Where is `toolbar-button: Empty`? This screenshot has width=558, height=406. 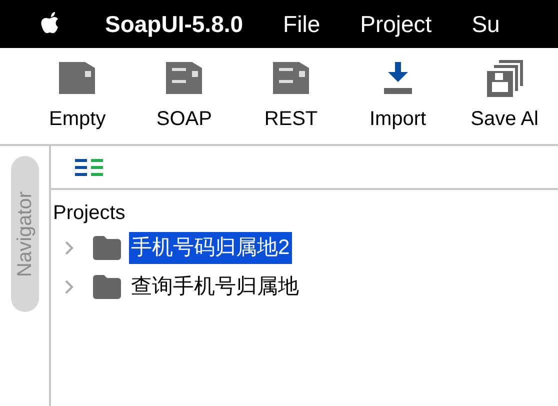
toolbar-button: Empty is located at coordinates (77, 100).